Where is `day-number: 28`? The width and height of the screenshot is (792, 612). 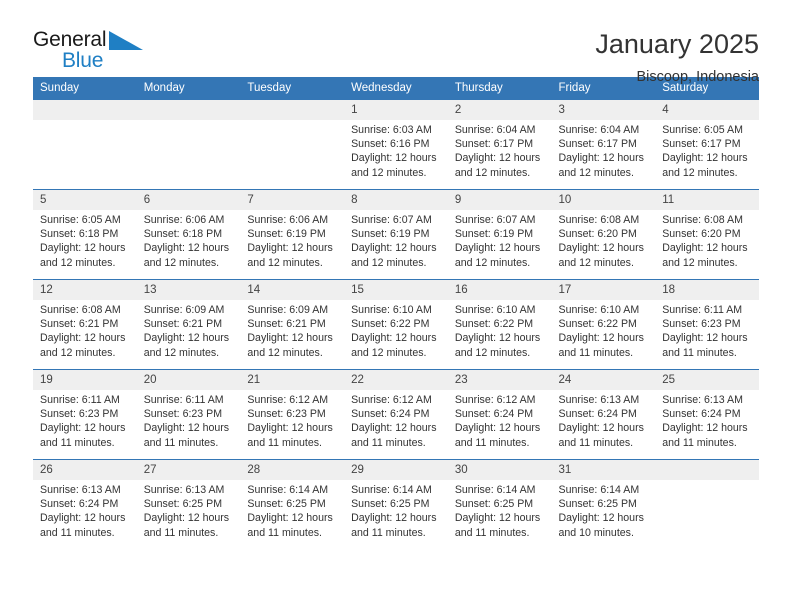 day-number: 28 is located at coordinates (292, 470).